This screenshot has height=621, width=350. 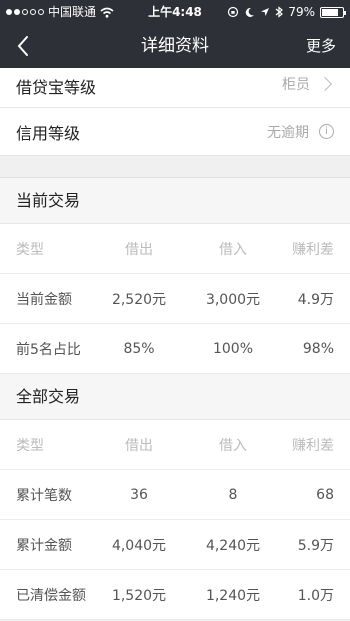 I want to click on section-gap, so click(x=175, y=167).